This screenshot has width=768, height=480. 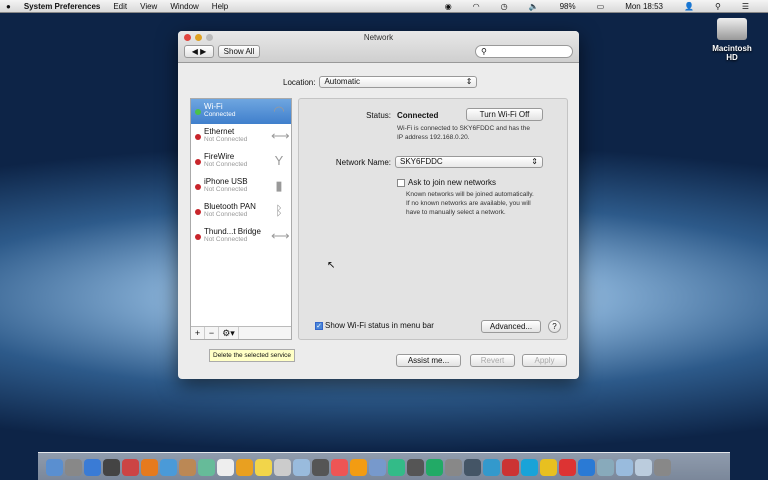 I want to click on show-all-button: Show All, so click(x=239, y=51).